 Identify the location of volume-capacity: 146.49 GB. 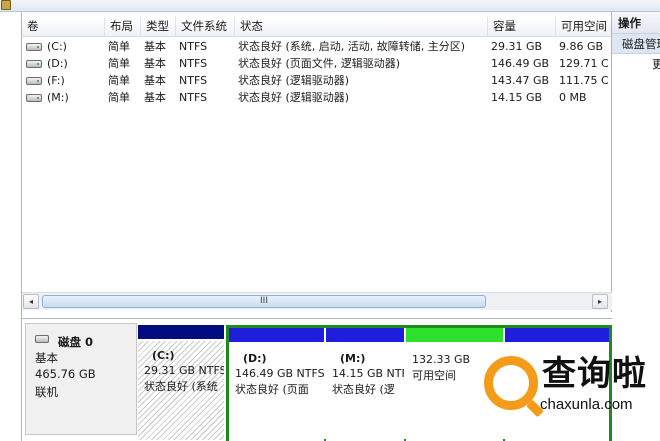
(520, 63).